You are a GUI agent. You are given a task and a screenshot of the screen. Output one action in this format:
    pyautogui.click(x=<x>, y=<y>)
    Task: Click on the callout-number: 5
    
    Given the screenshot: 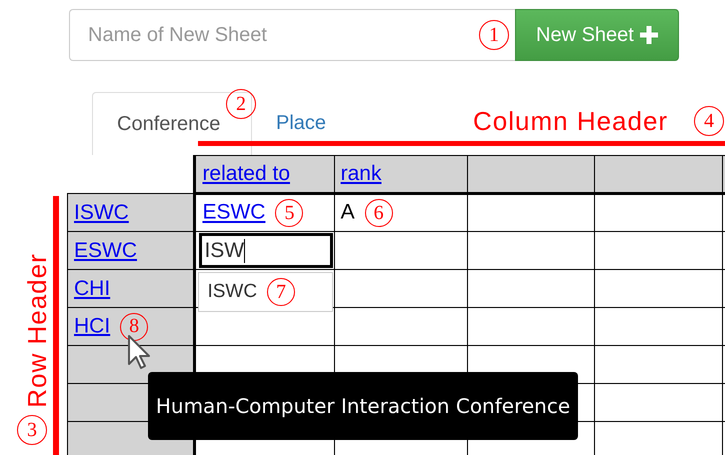 What is the action you would take?
    pyautogui.click(x=289, y=213)
    